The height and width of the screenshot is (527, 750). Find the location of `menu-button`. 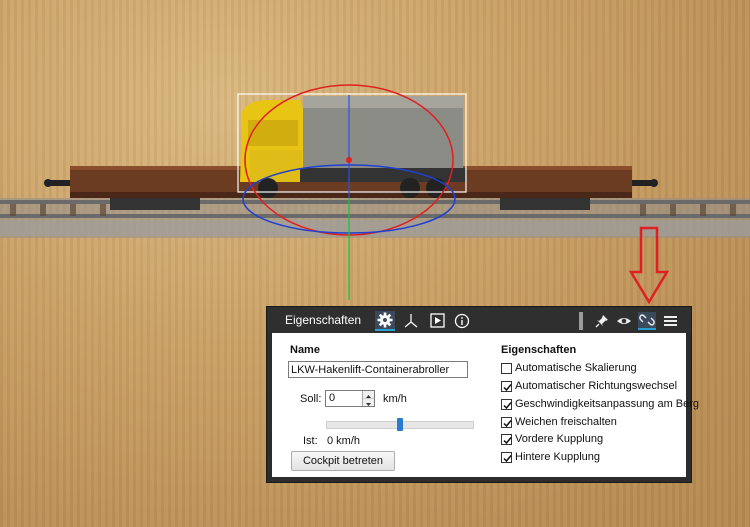

menu-button is located at coordinates (670, 321).